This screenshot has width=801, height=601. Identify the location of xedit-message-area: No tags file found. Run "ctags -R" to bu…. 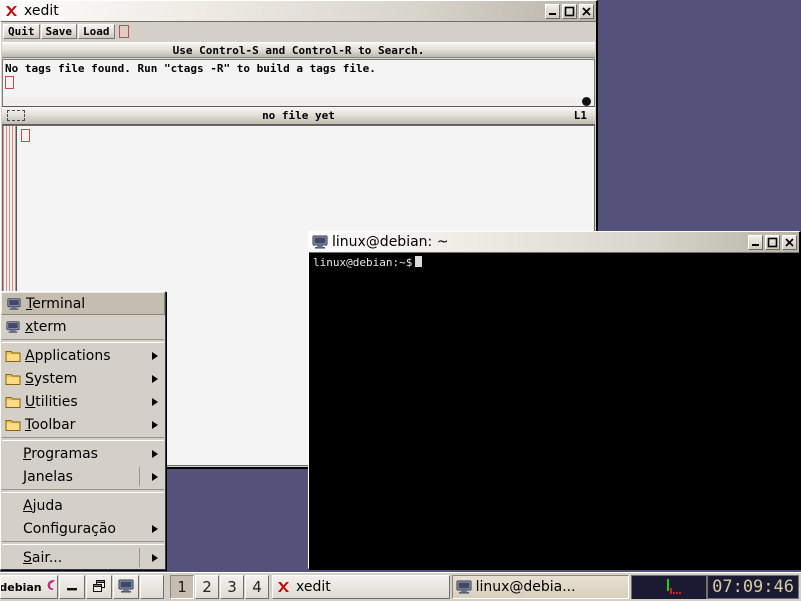
(298, 78).